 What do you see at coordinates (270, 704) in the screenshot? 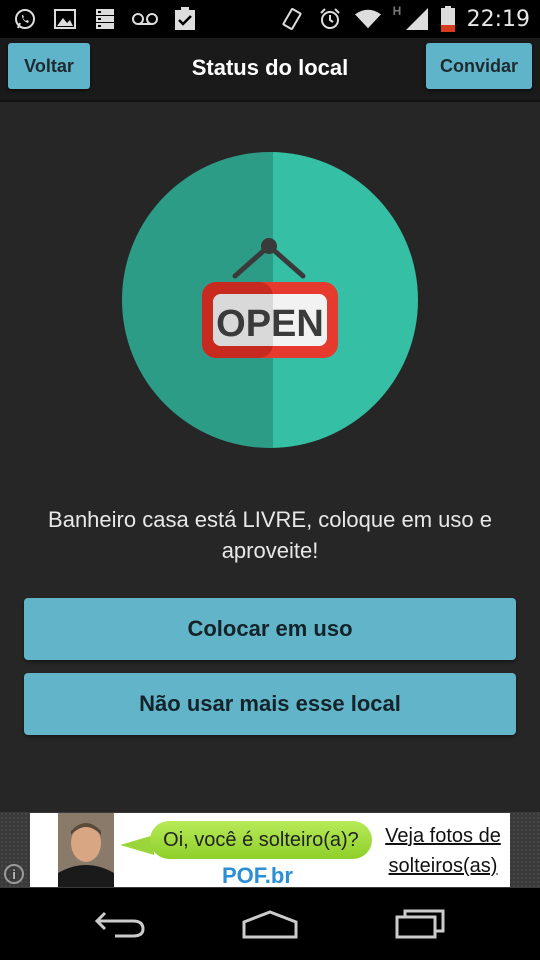
I see `stop-using-location-button: Não usar mais esse local` at bounding box center [270, 704].